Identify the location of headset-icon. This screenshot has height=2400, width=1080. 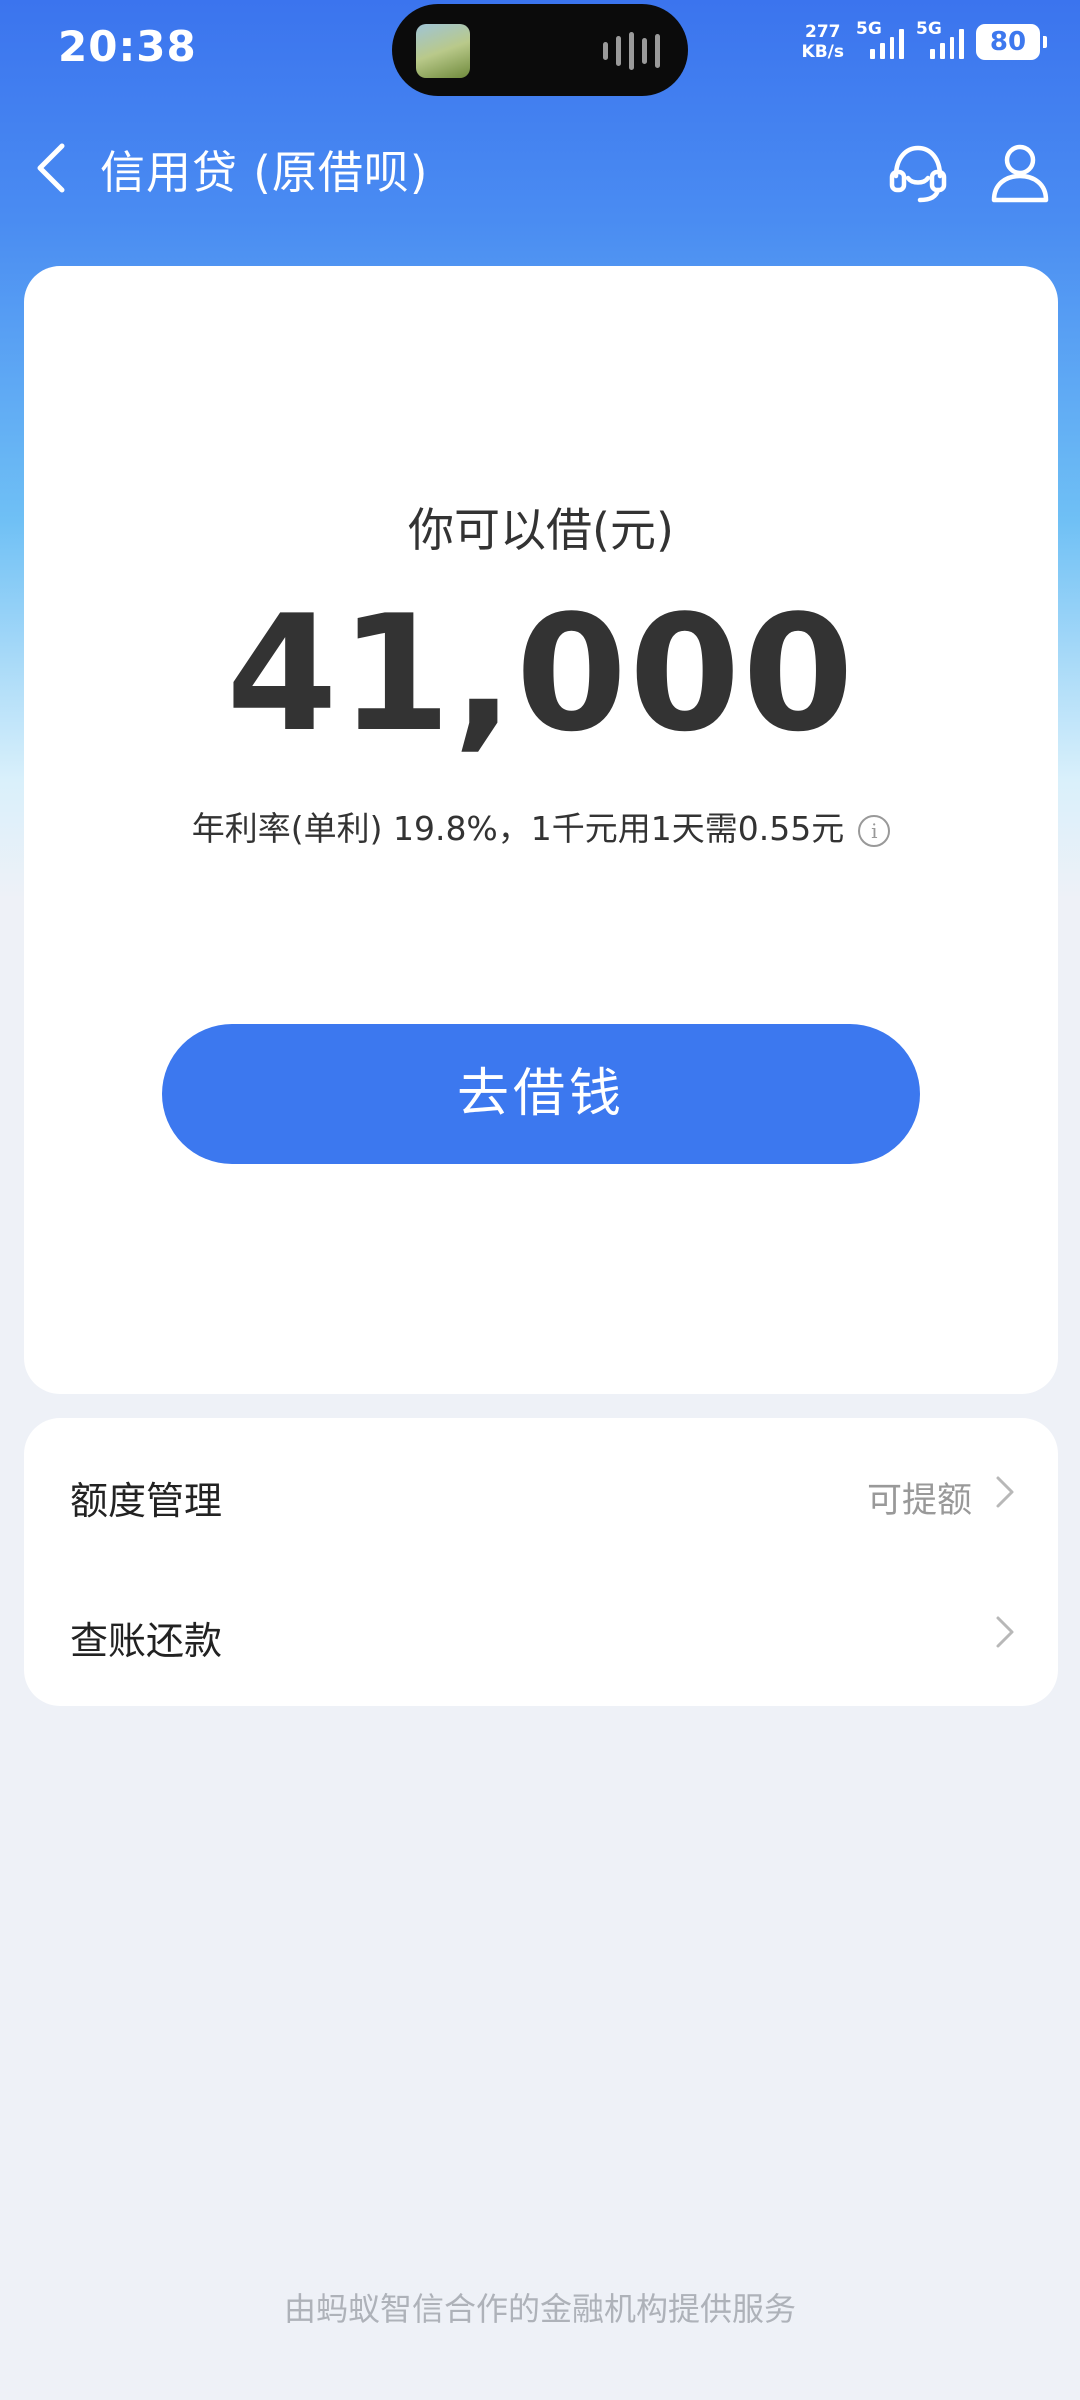
(918, 174).